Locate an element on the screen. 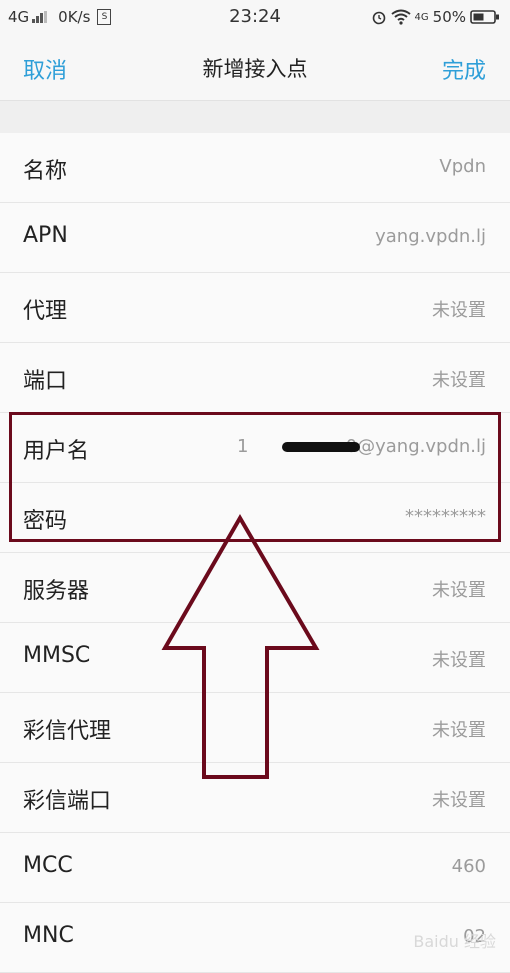 The width and height of the screenshot is (510, 973). battery-icon is located at coordinates (484, 17).